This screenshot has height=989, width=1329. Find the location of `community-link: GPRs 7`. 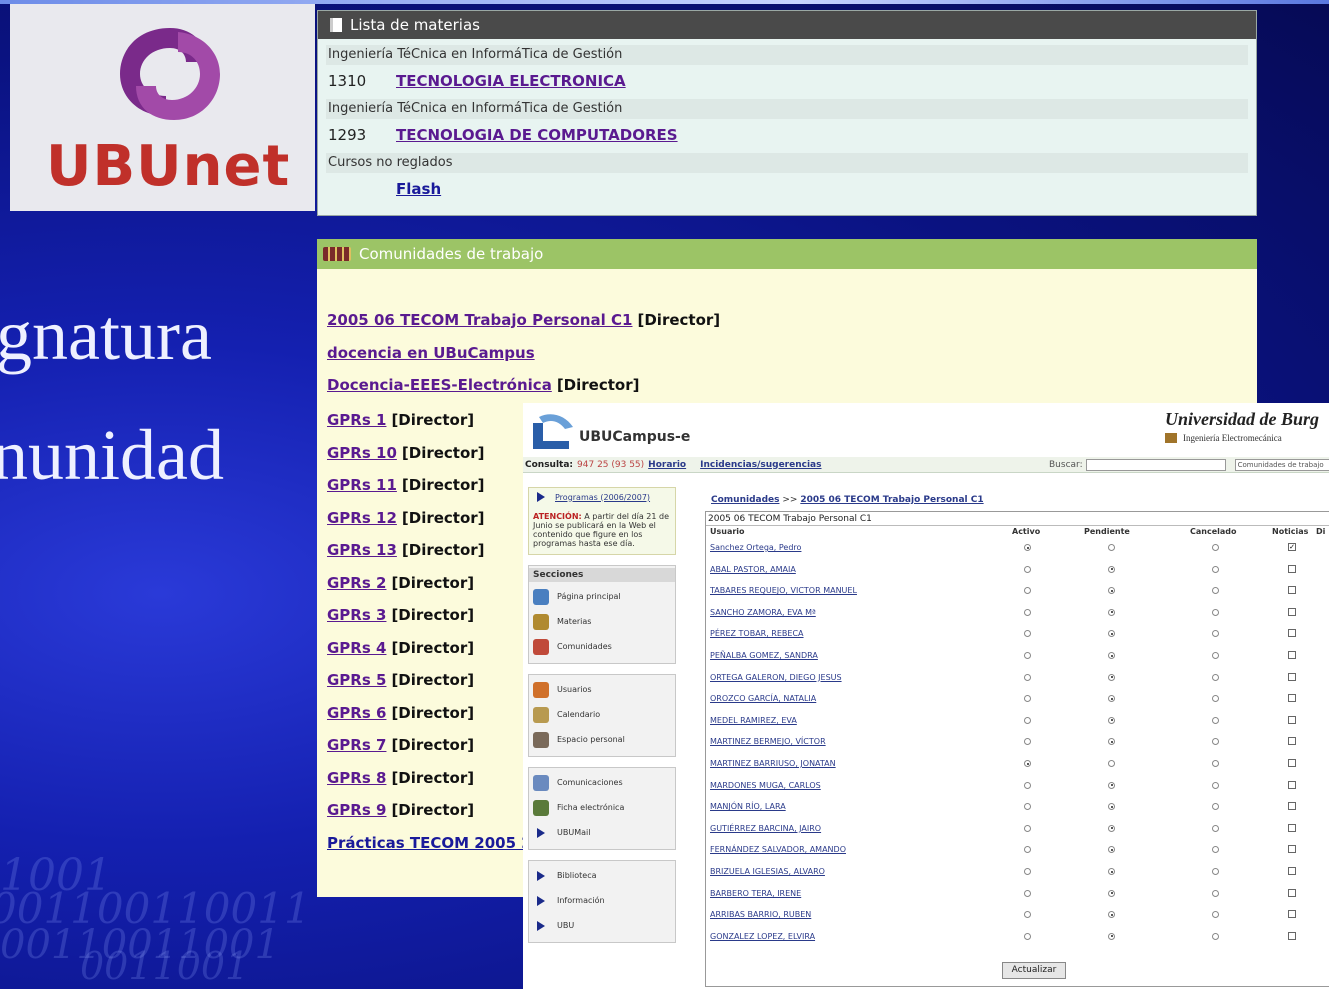

community-link: GPRs 7 is located at coordinates (356, 745).